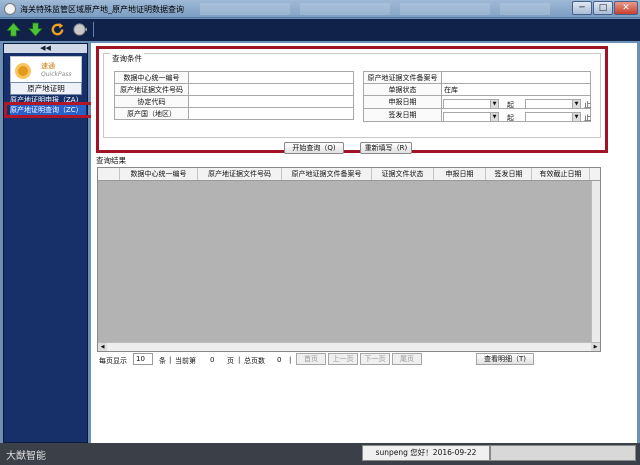 Image resolution: width=640 pixels, height=465 pixels. What do you see at coordinates (505, 359) in the screenshot?
I see `view-detail-button: 查看明细（T)` at bounding box center [505, 359].